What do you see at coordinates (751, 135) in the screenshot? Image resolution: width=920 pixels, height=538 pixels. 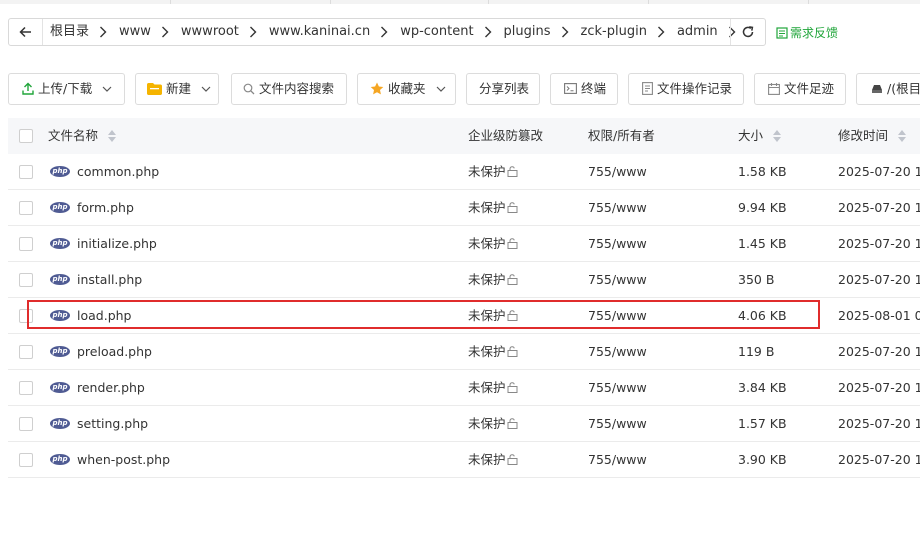 I see `header-size-label: 大小` at bounding box center [751, 135].